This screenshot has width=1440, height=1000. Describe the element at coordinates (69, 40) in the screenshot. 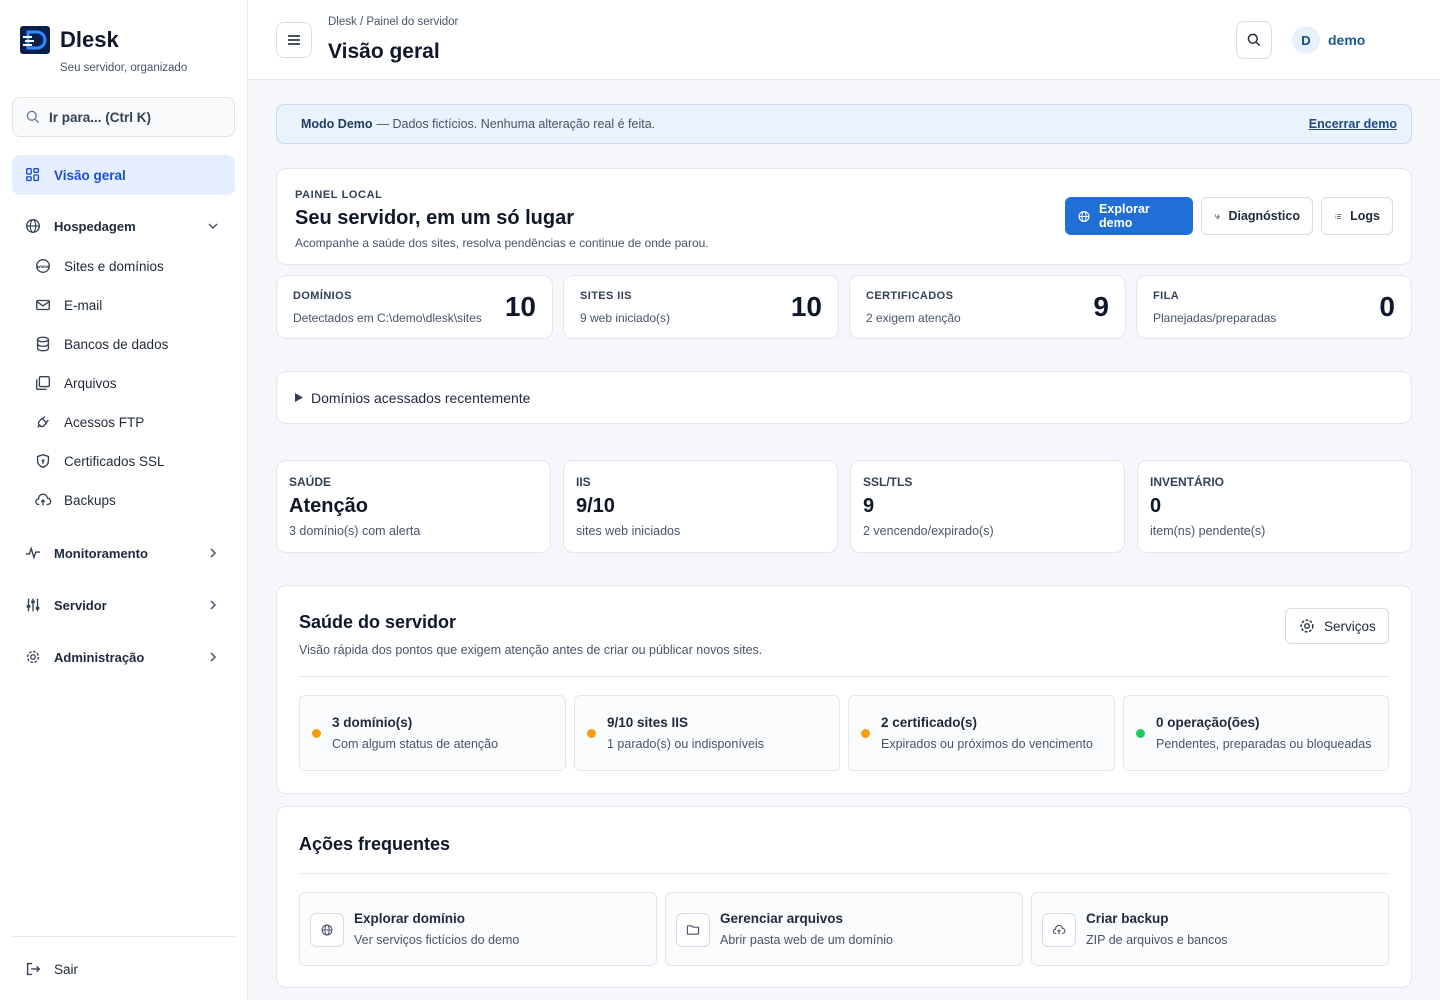

I see `brand: Dlesk` at that location.